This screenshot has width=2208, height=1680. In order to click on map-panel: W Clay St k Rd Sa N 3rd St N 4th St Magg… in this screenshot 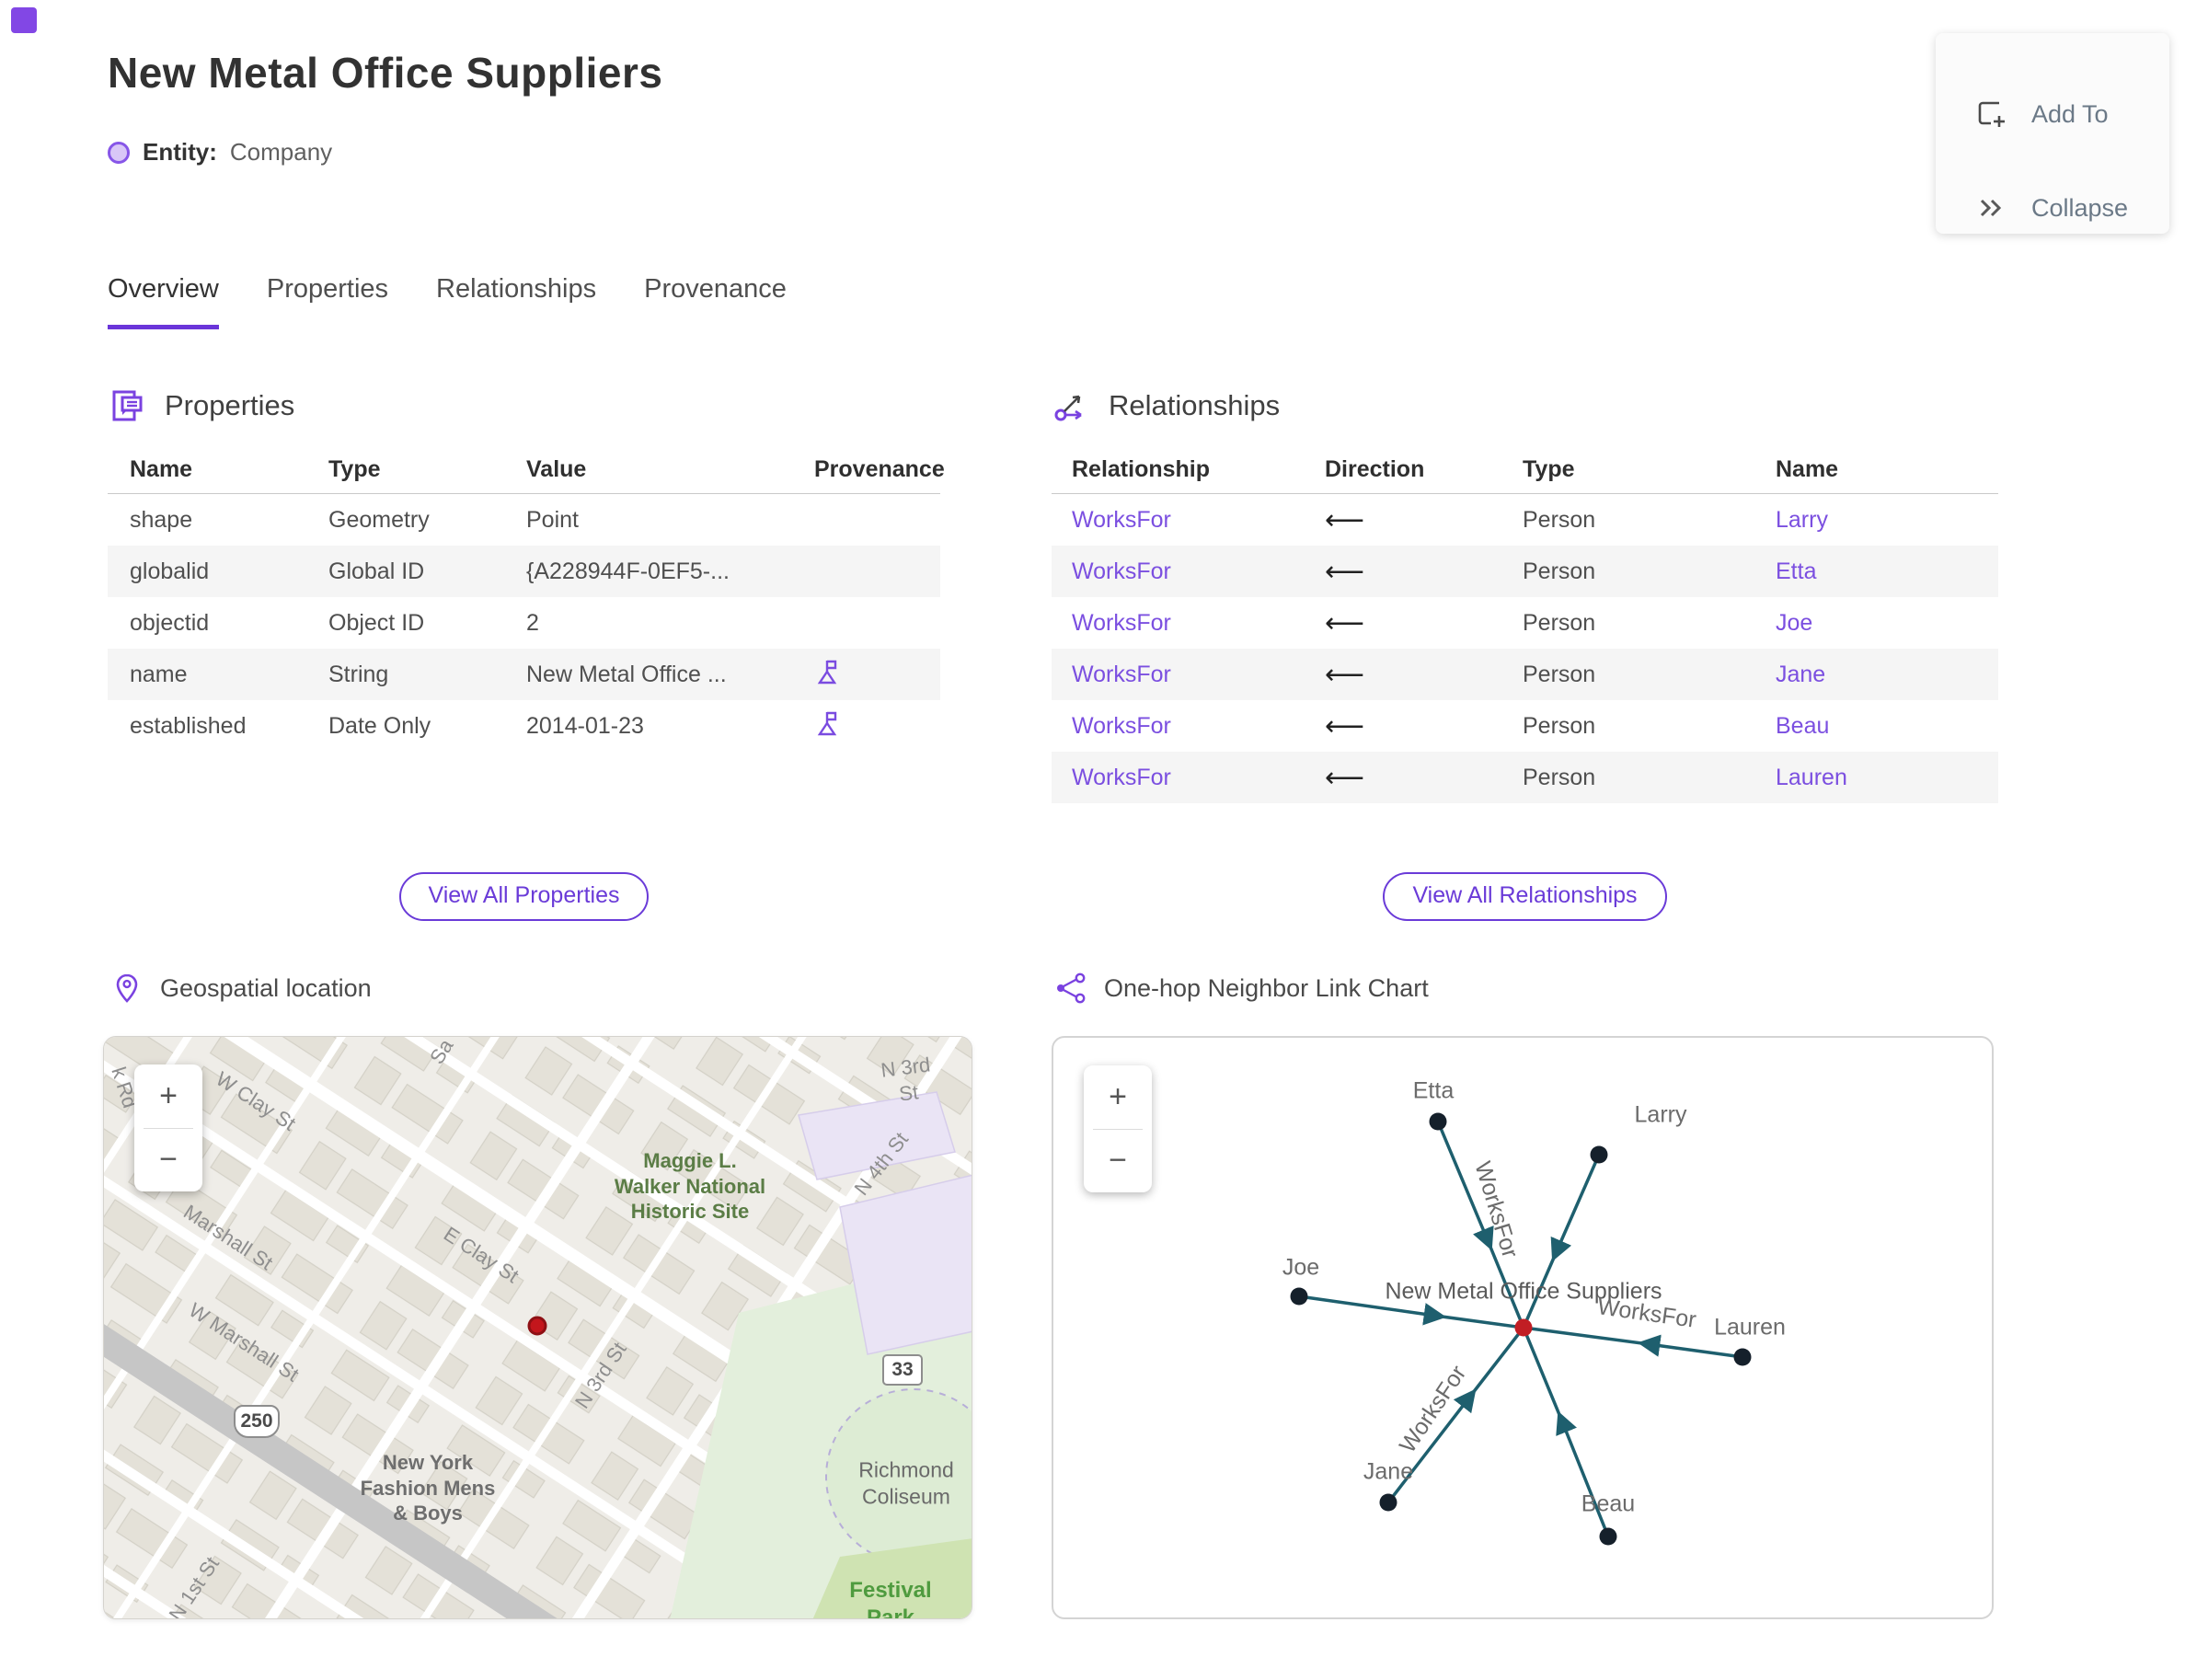, I will do `click(537, 1327)`.